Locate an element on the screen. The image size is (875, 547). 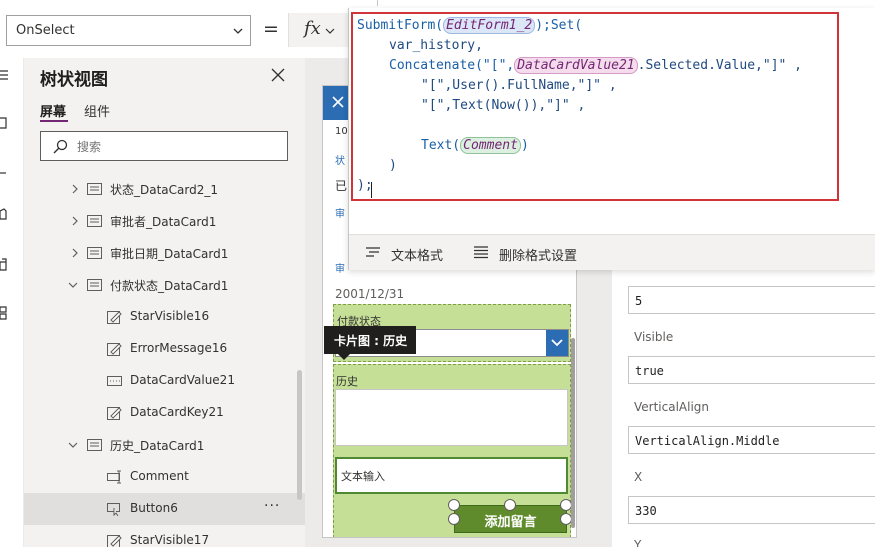
tree-item-starvisible17: StarVisible17 is located at coordinates (164, 536).